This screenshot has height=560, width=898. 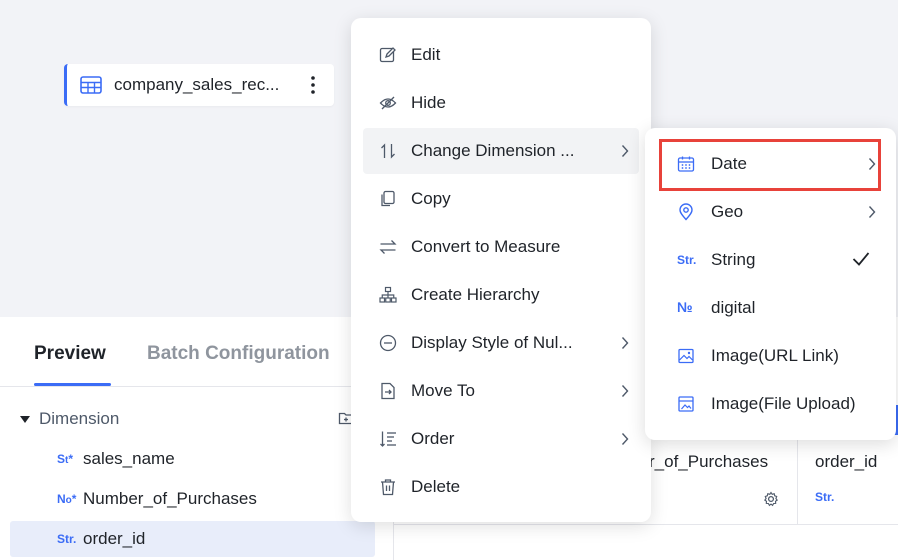 I want to click on tab-preview: Preview, so click(x=70, y=354).